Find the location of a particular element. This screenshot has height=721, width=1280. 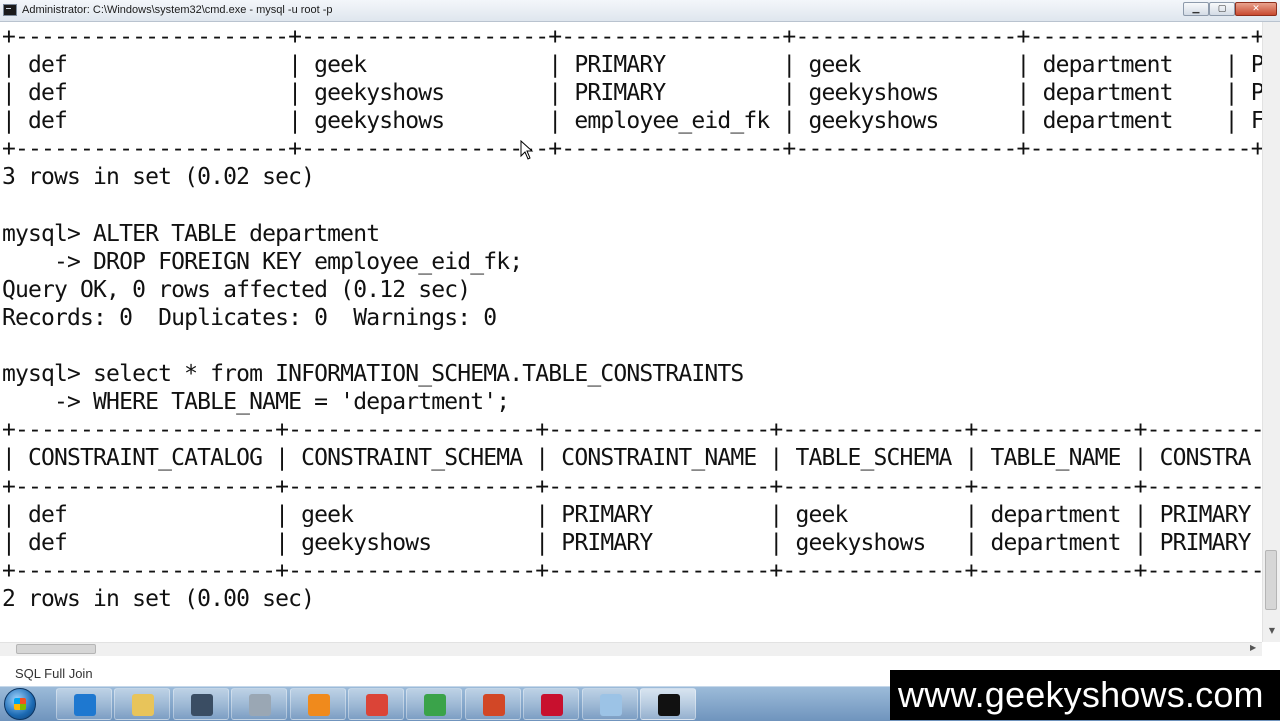

taskbar-button-notepad is located at coordinates (609, 704).